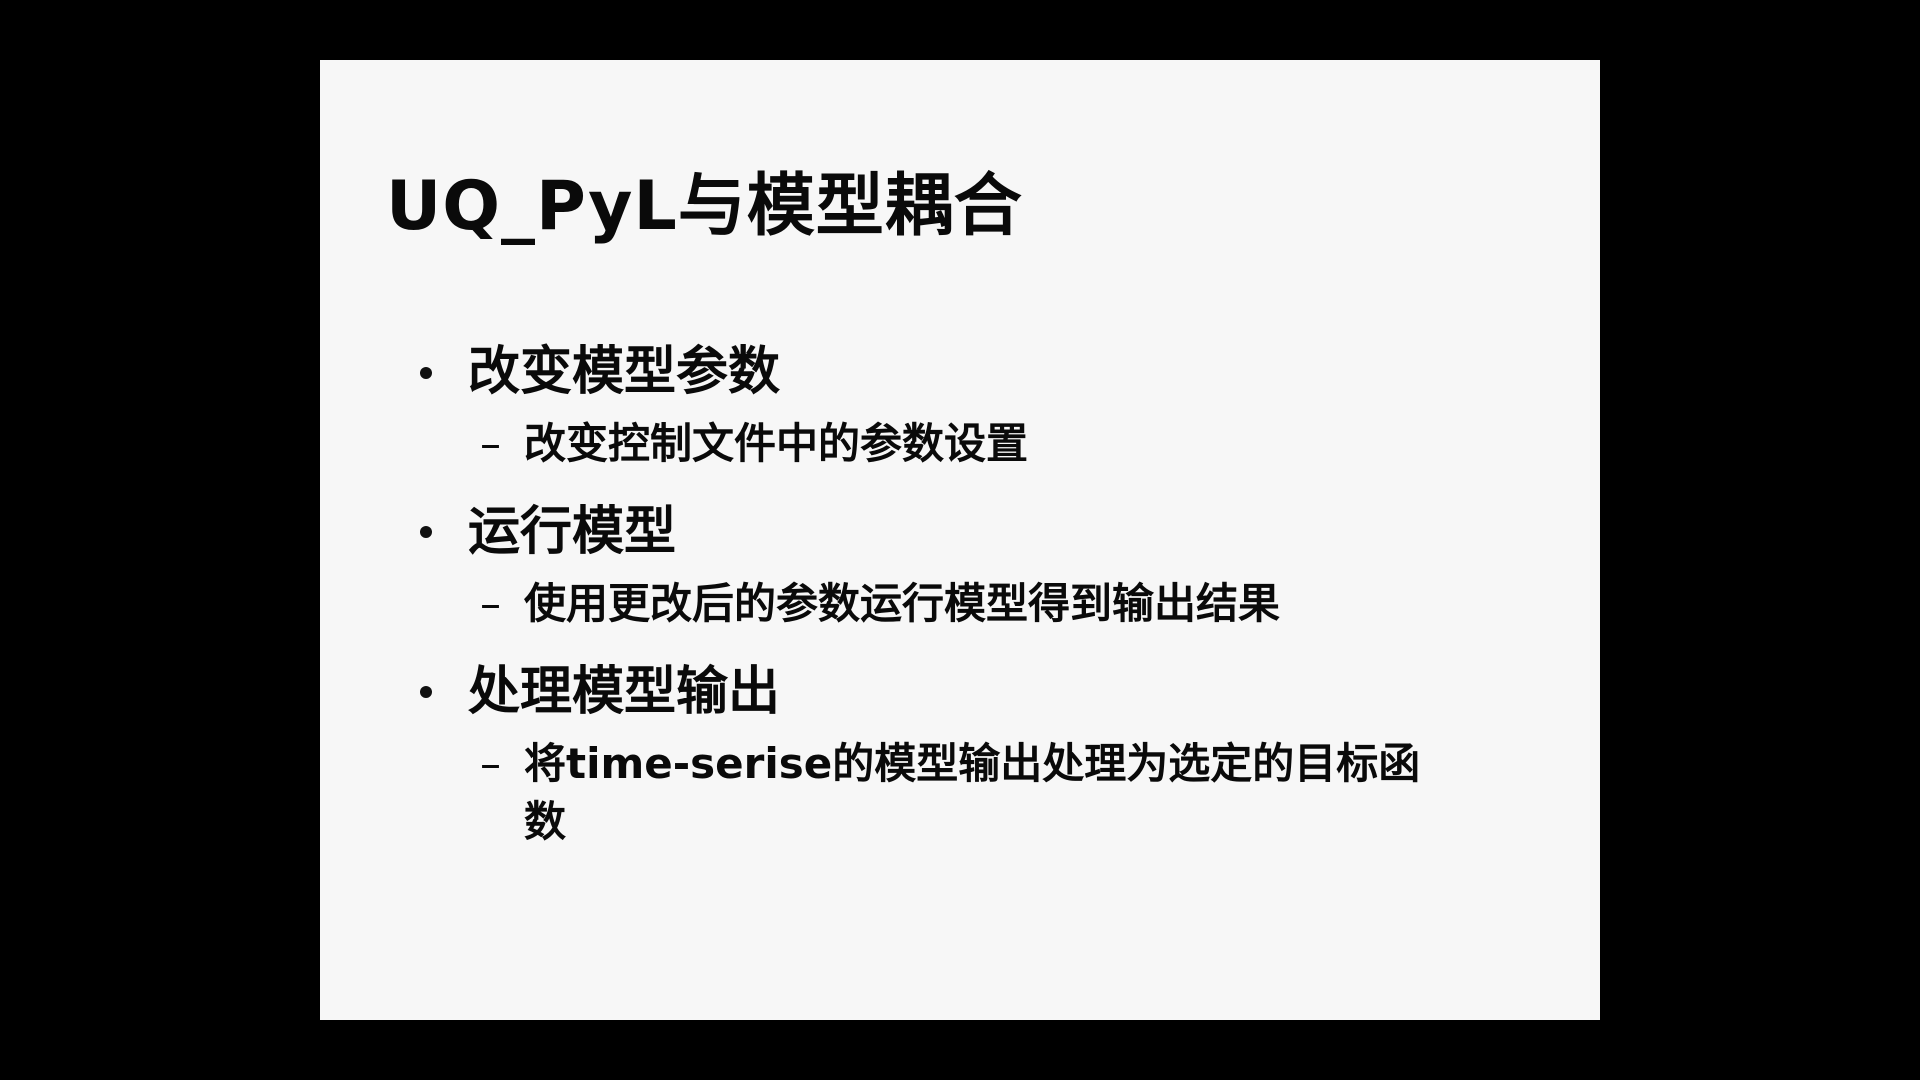  Describe the element at coordinates (902, 603) in the screenshot. I see `sub-bullet-text: 使用更改后的参数运行模型得到输出结果` at that location.